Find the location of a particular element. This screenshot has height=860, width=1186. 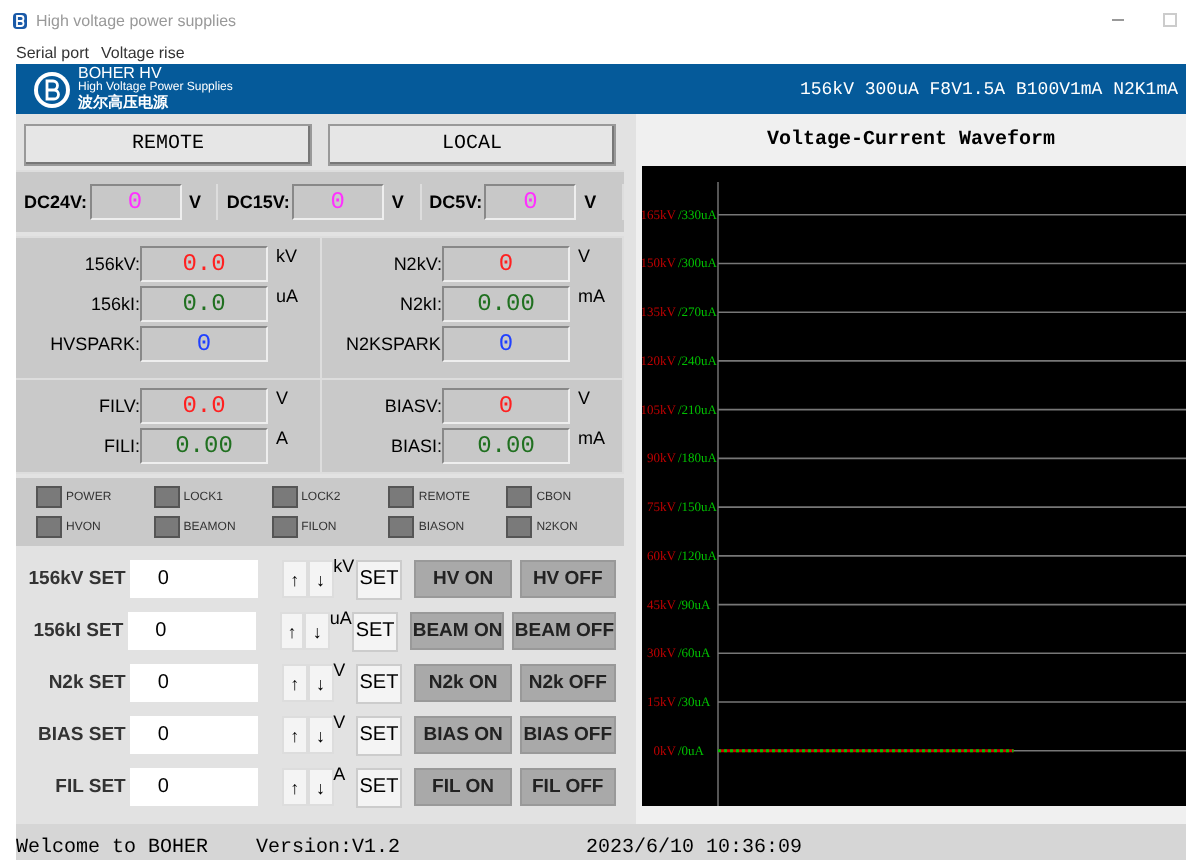

off-button: BIAS OFF is located at coordinates (568, 735).